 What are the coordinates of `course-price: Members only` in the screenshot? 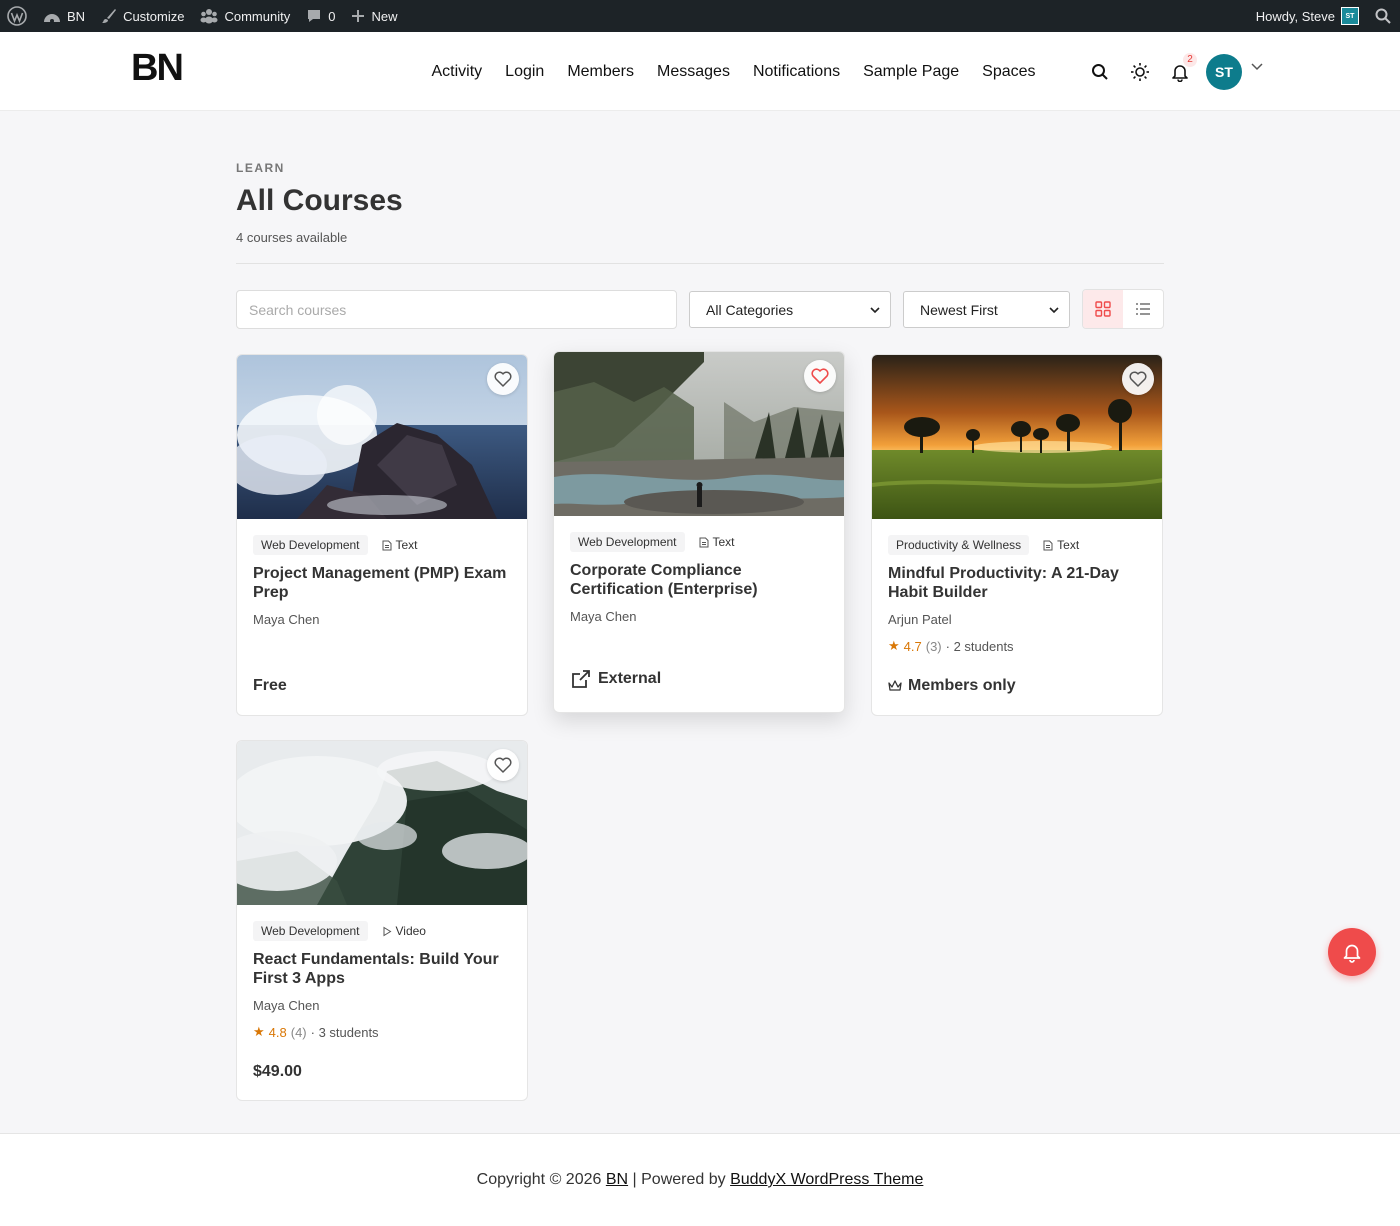 It's located at (952, 686).